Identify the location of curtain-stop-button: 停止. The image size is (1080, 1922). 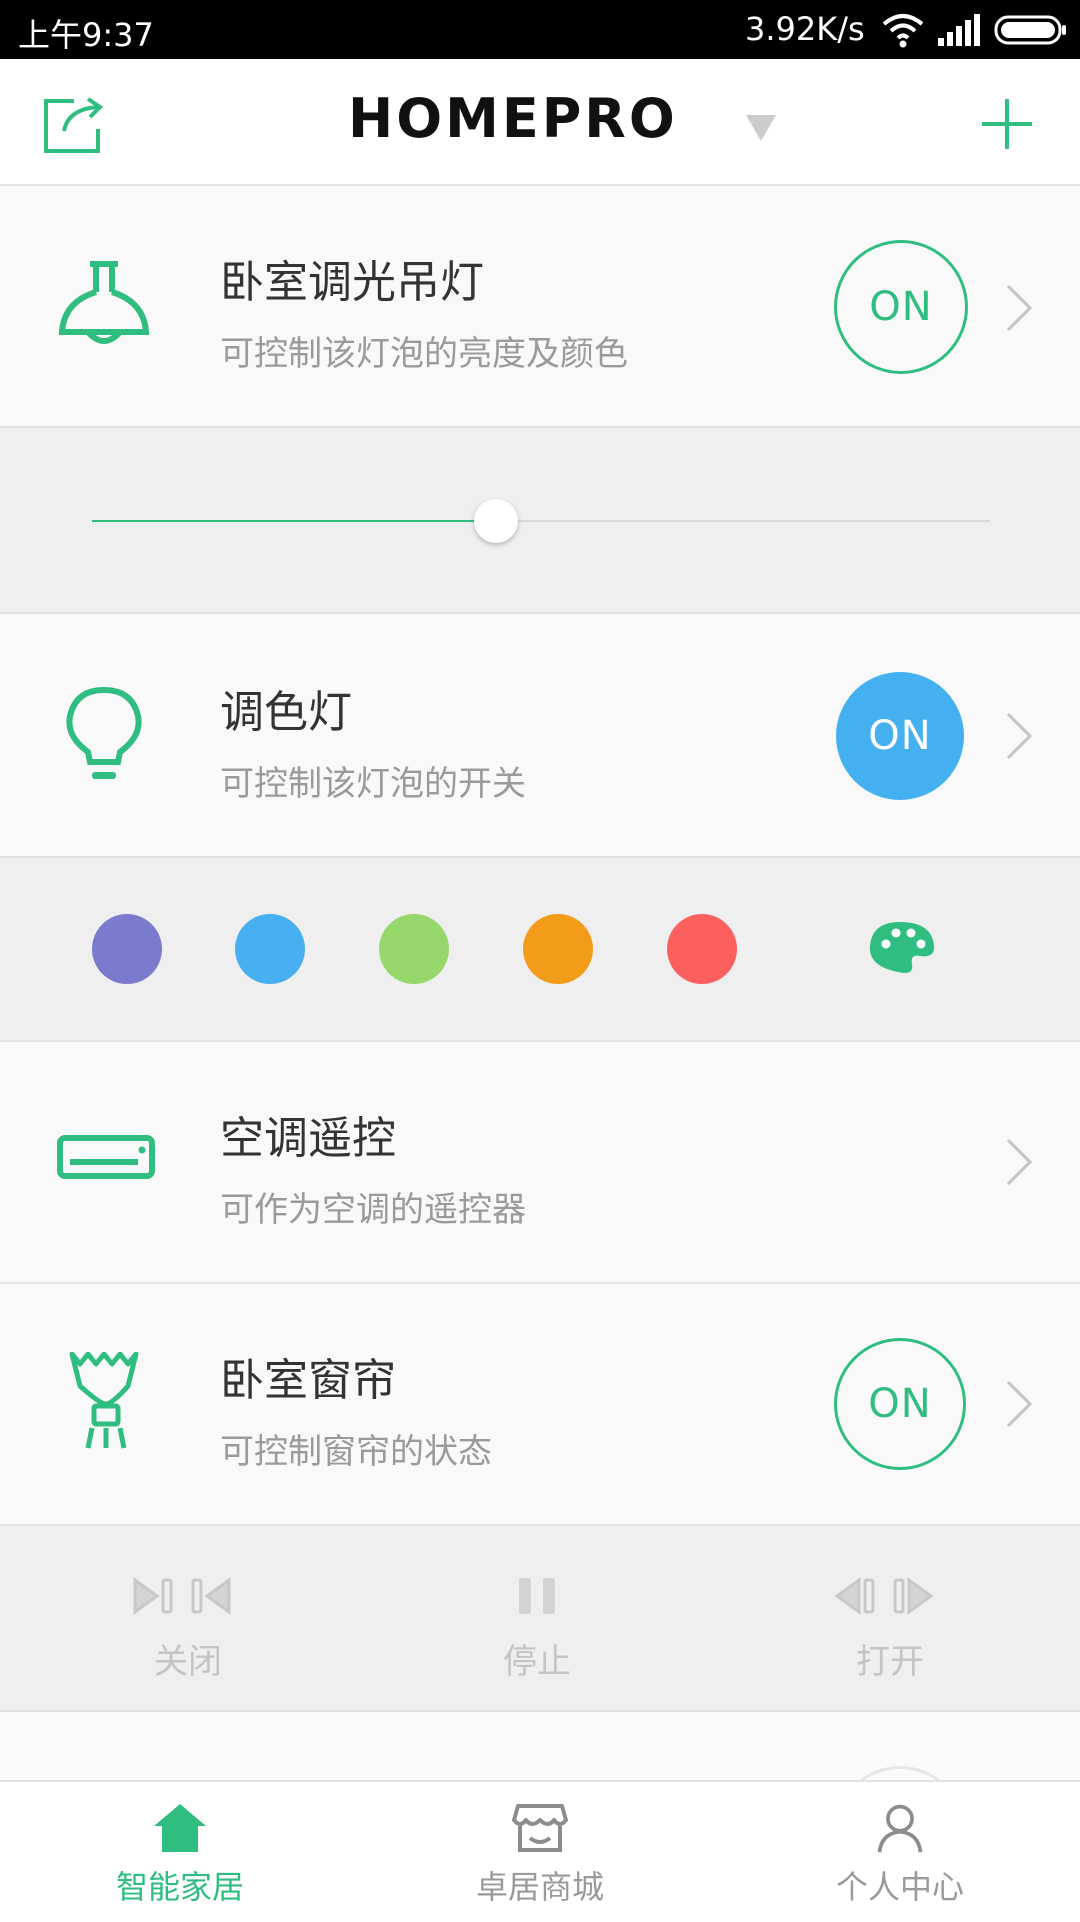
(537, 1629).